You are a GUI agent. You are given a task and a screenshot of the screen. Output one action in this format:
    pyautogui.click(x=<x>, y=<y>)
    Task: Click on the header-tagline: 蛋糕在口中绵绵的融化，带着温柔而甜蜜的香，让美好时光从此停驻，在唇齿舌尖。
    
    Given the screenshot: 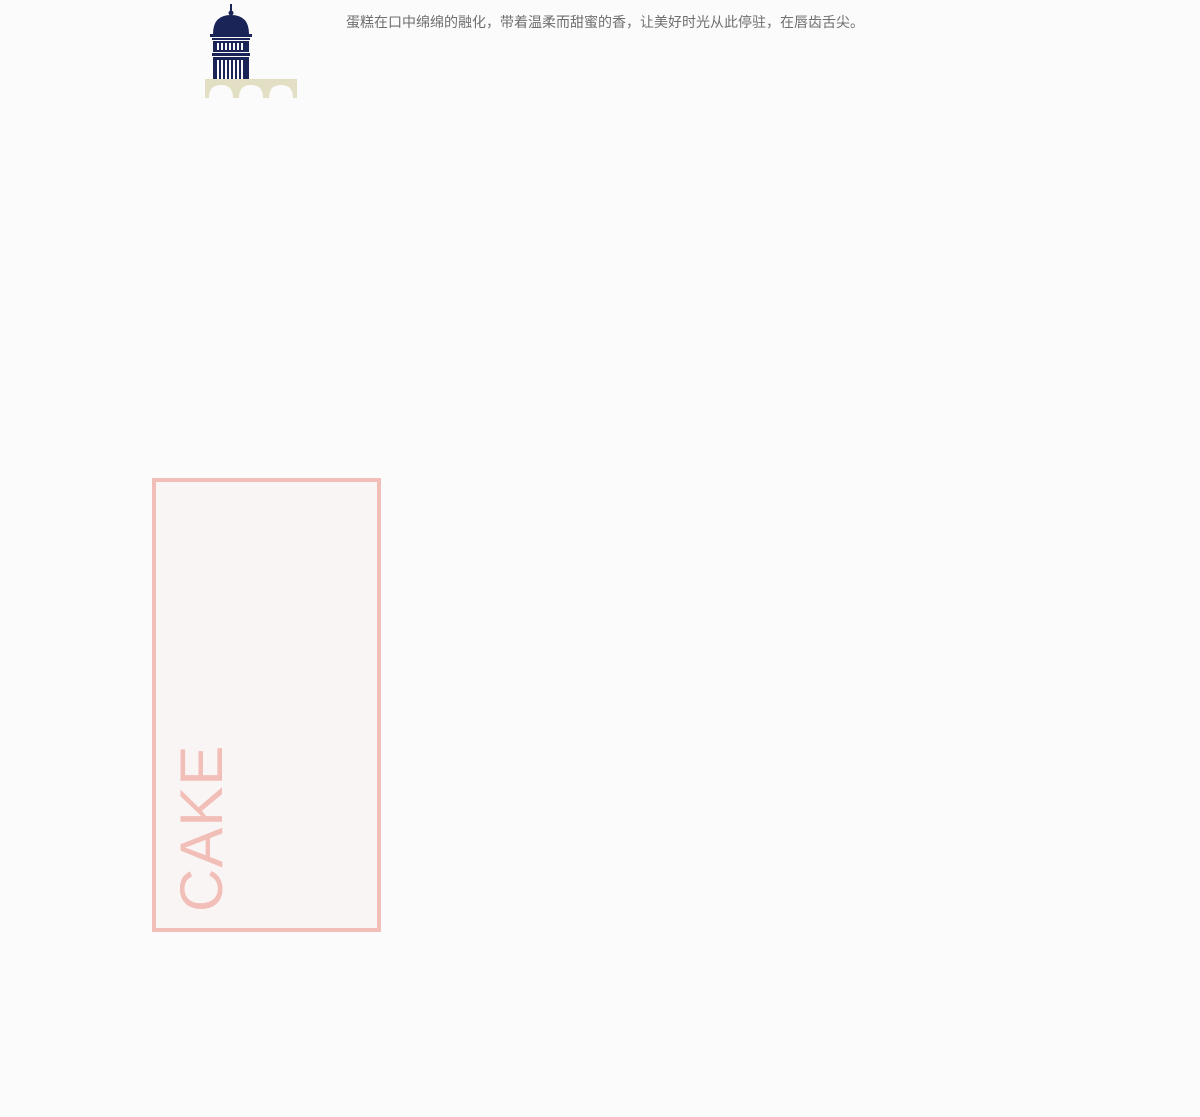 What is the action you would take?
    pyautogui.click(x=605, y=23)
    